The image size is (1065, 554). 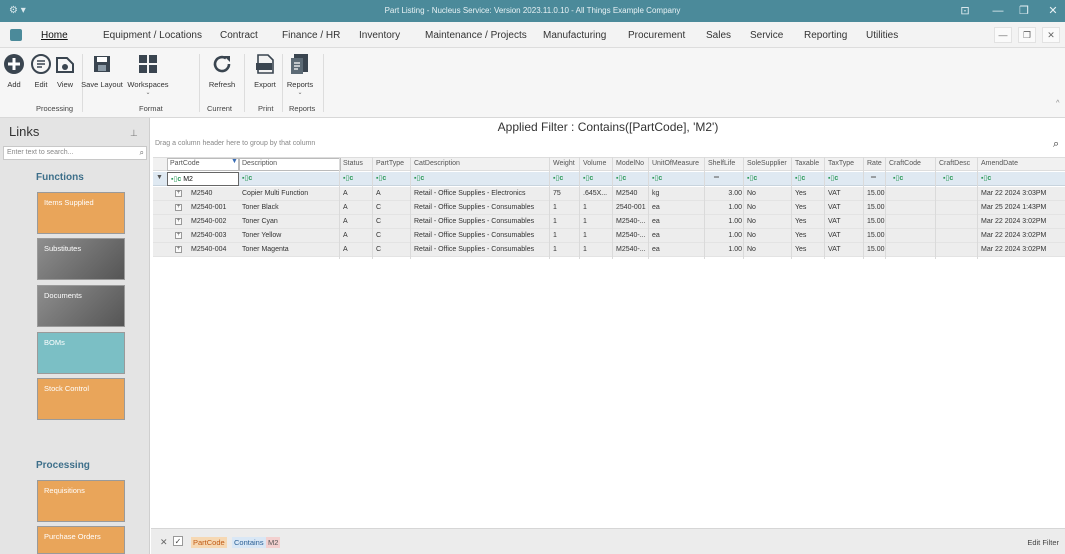 I want to click on menu-utilities: Utilities, so click(x=882, y=35).